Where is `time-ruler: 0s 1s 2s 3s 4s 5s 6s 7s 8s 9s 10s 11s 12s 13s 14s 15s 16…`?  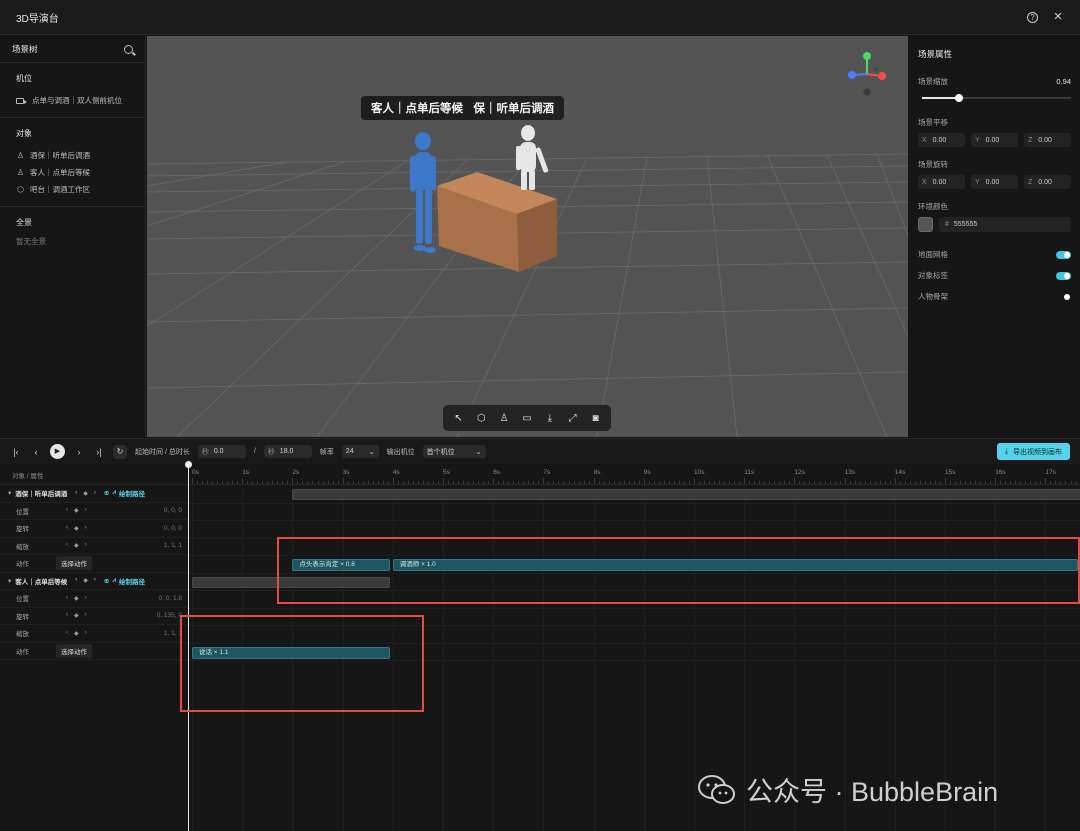
time-ruler: 0s 1s 2s 3s 4s 5s 6s 7s 8s 9s 10s 11s 12s 13s 14s 15s 16… is located at coordinates (635, 475).